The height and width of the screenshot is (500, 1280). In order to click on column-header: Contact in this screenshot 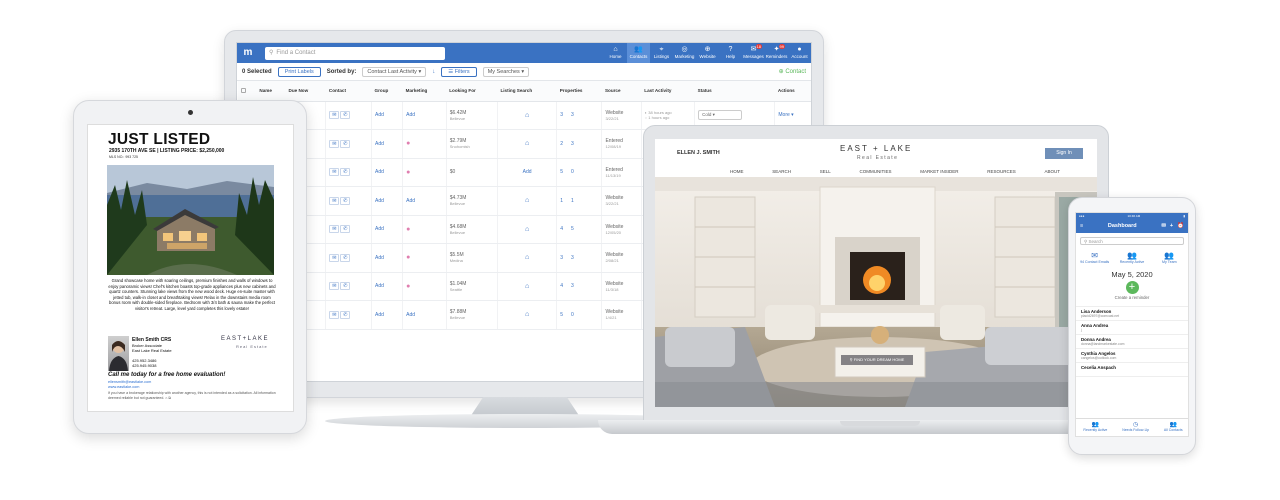, I will do `click(348, 91)`.